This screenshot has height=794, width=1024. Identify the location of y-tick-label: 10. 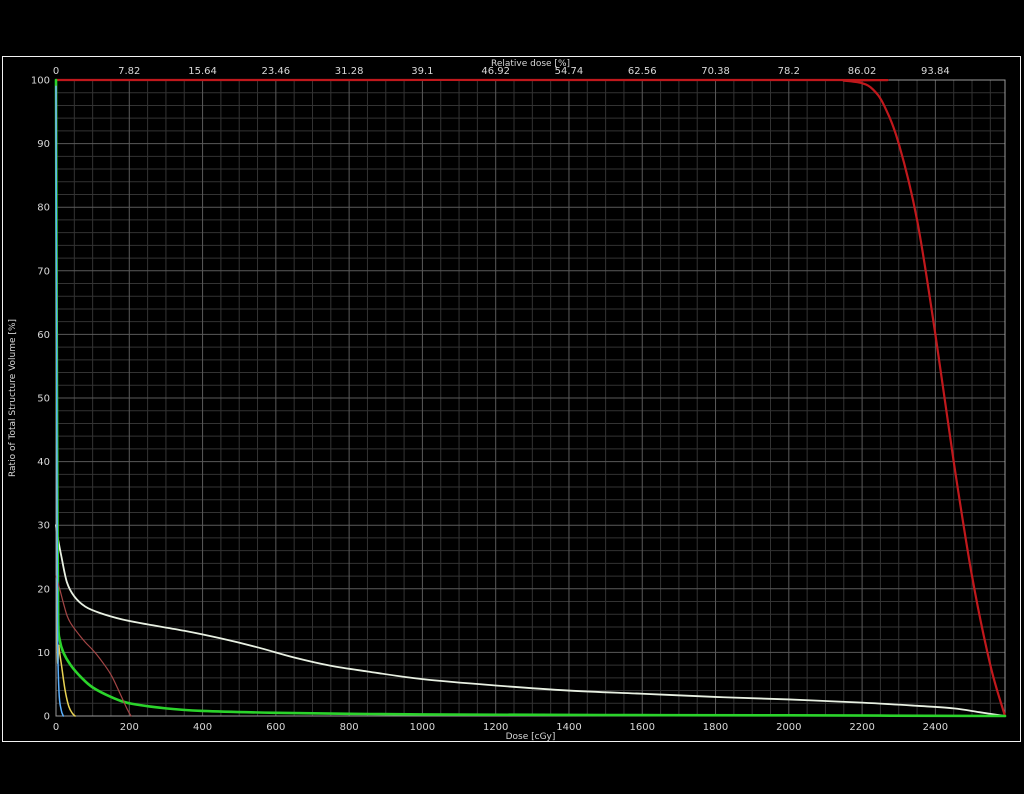
(43, 653).